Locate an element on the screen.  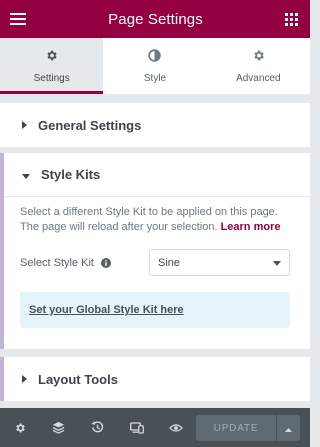
tab-settings-label: Settings is located at coordinates (51, 78).